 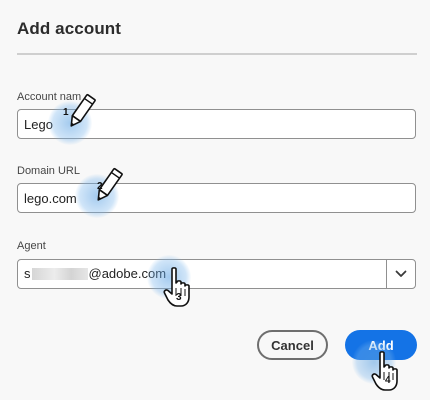 I want to click on account-name-label: Account nam, so click(x=49, y=97).